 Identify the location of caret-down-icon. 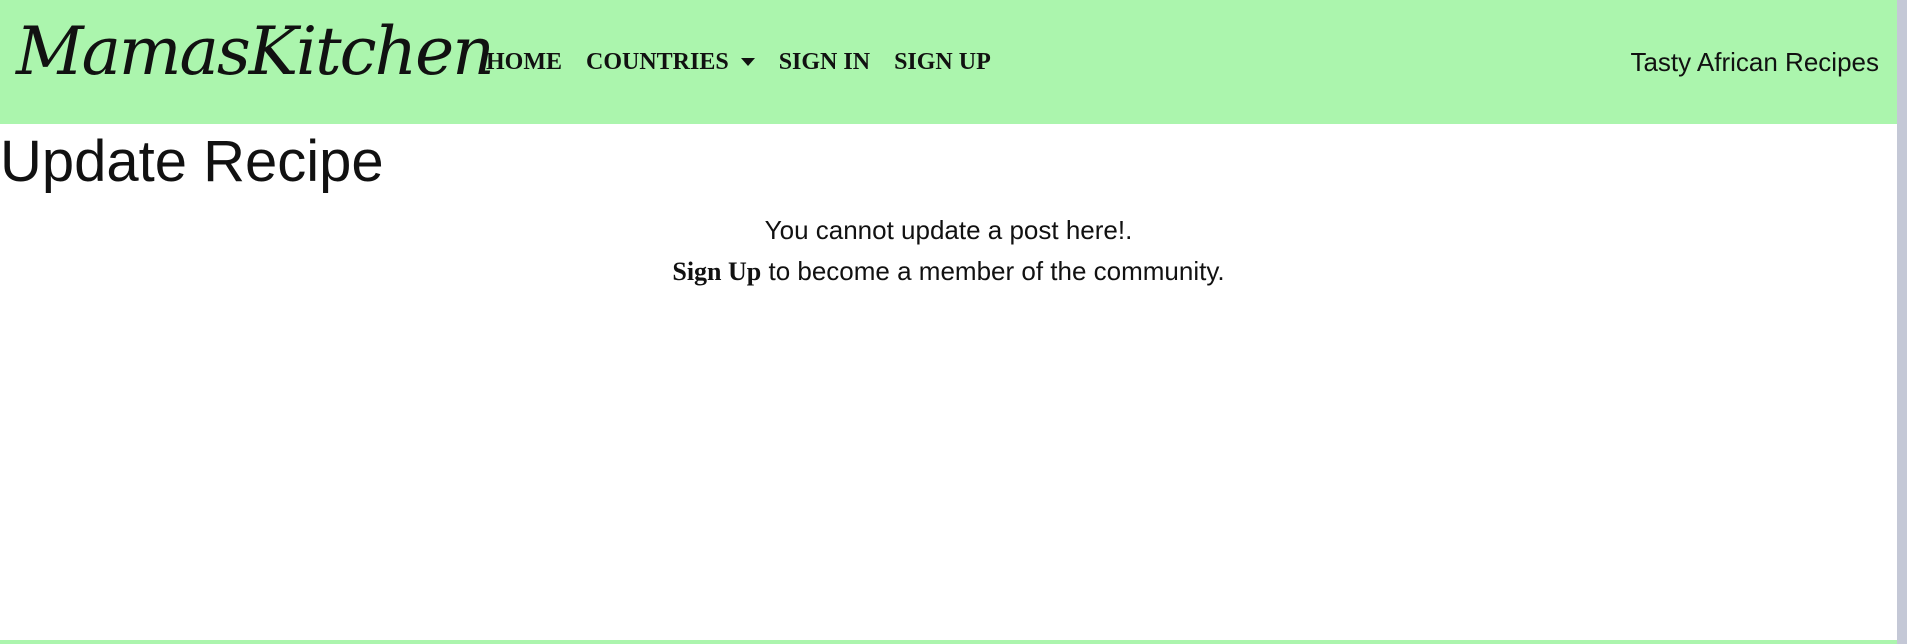
(747, 62).